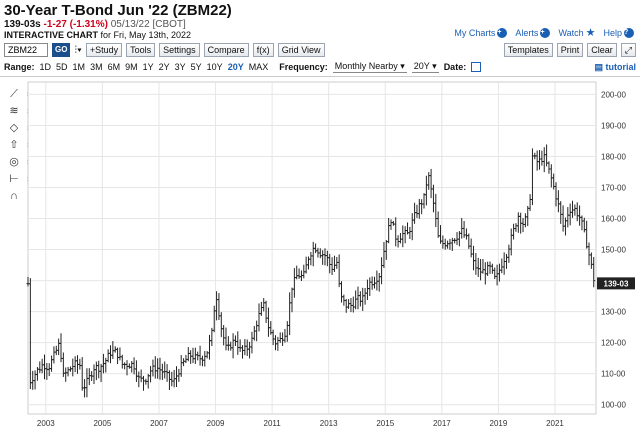 Image resolution: width=640 pixels, height=443 pixels. What do you see at coordinates (46, 423) in the screenshot?
I see `x-tick-label: 2003` at bounding box center [46, 423].